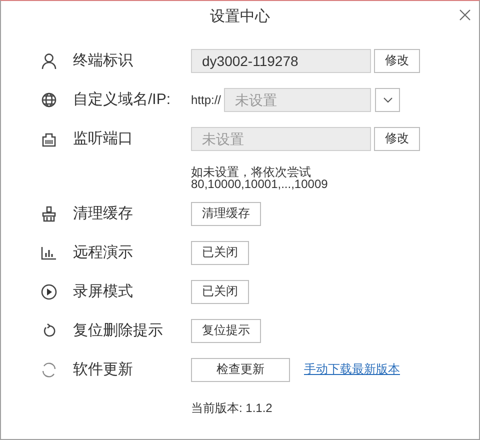  Describe the element at coordinates (465, 15) in the screenshot. I see `close-icon` at that location.